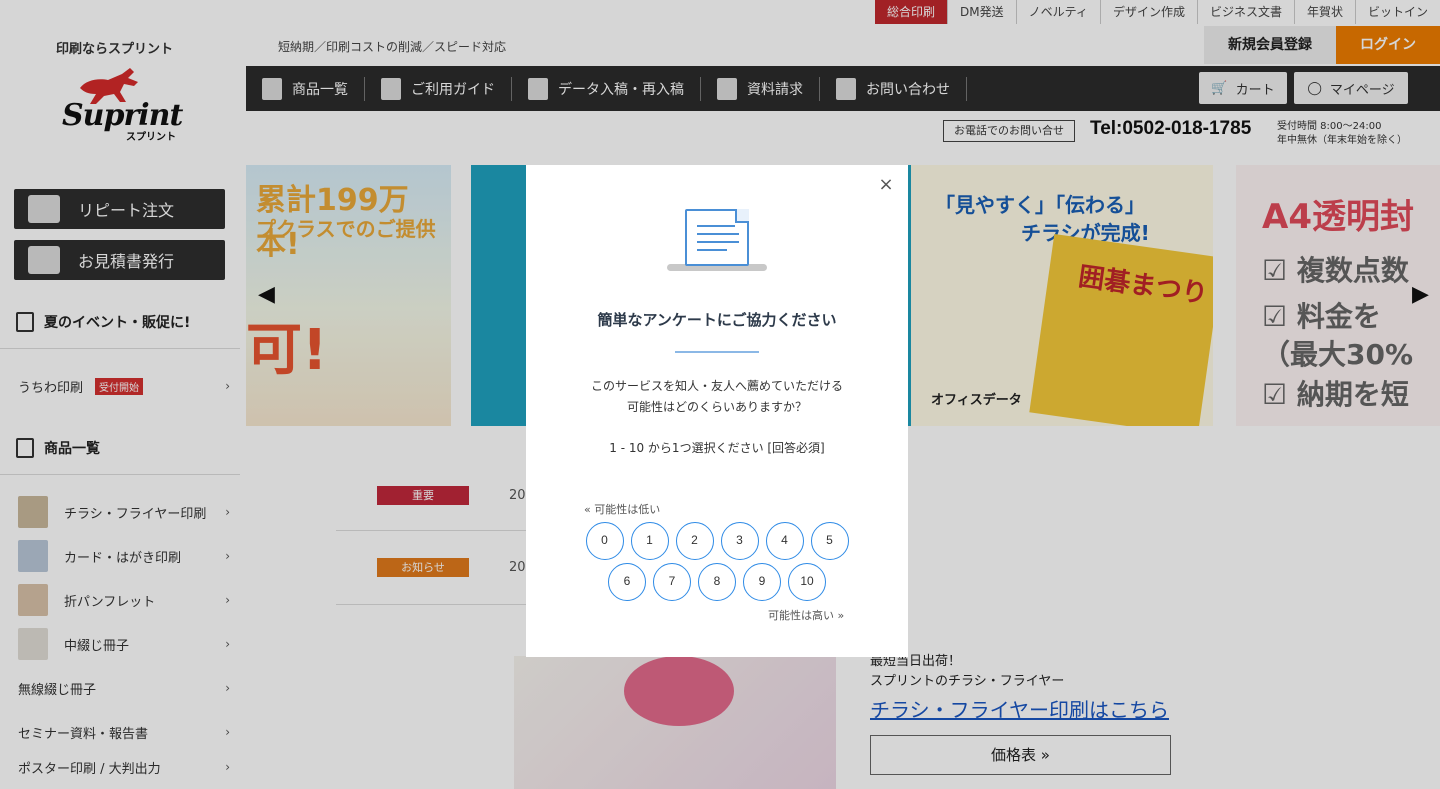 This screenshot has height=789, width=1440. I want to click on document-illustration-icon, so click(717, 240).